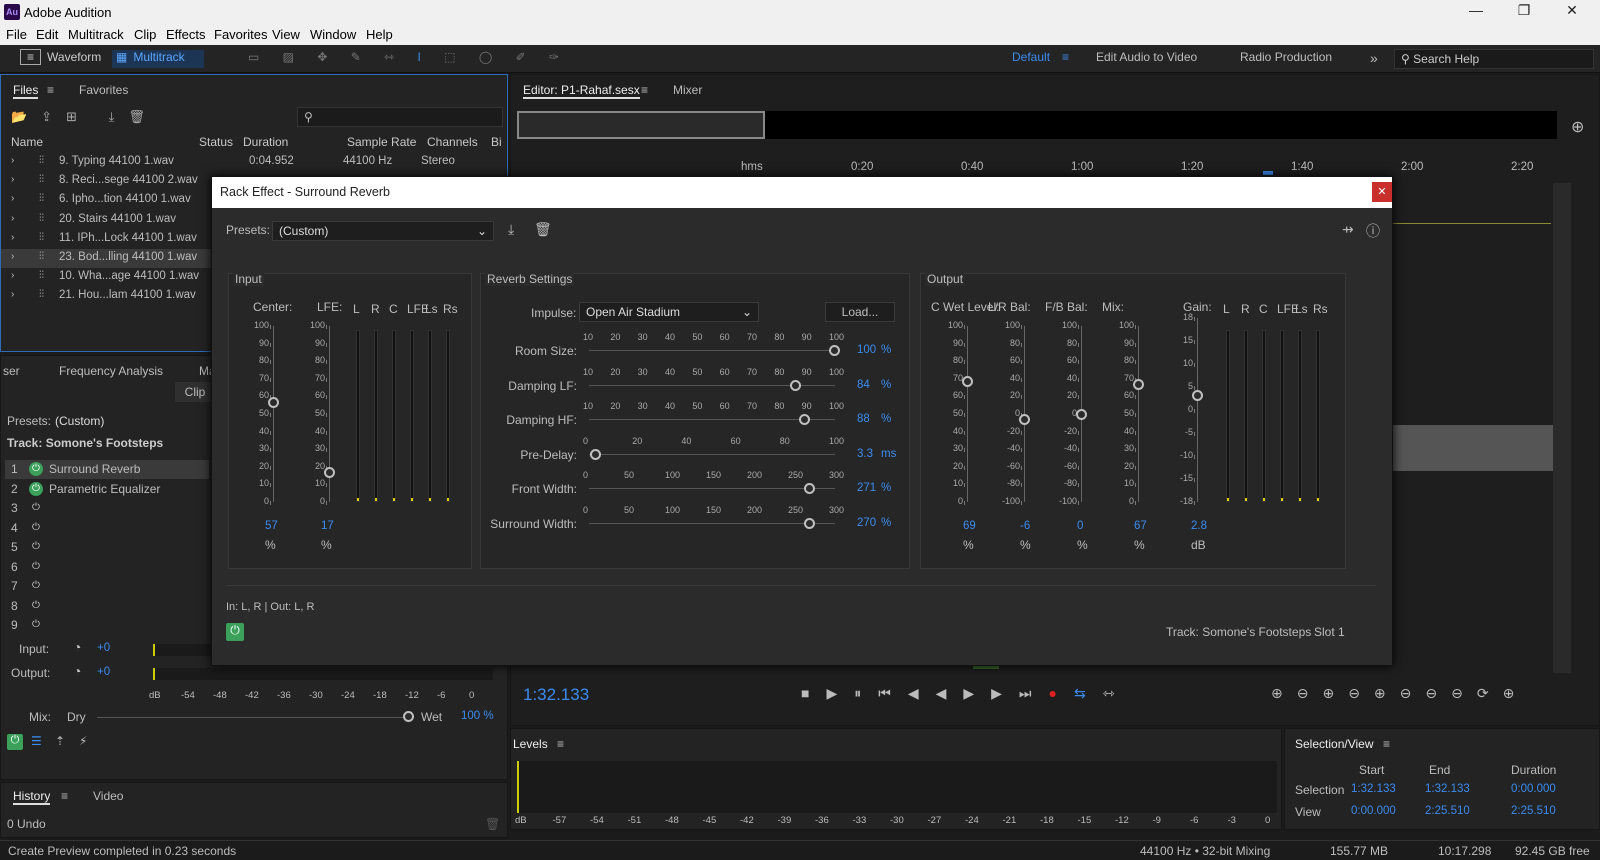 This screenshot has width=1600, height=860. I want to click on tab-effects-rack: ser, so click(11, 371).